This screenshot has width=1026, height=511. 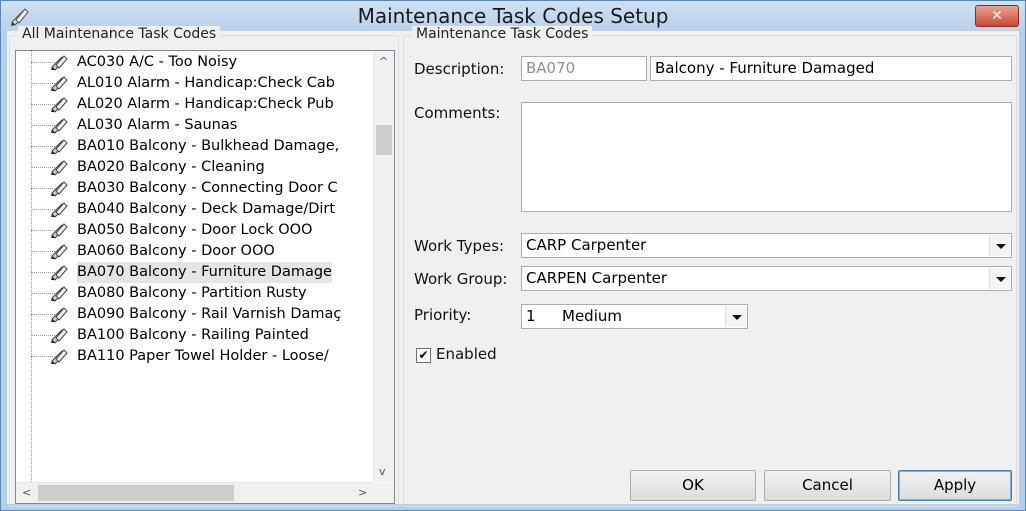 I want to click on work-types-select: CARP Carpenter, so click(x=766, y=245).